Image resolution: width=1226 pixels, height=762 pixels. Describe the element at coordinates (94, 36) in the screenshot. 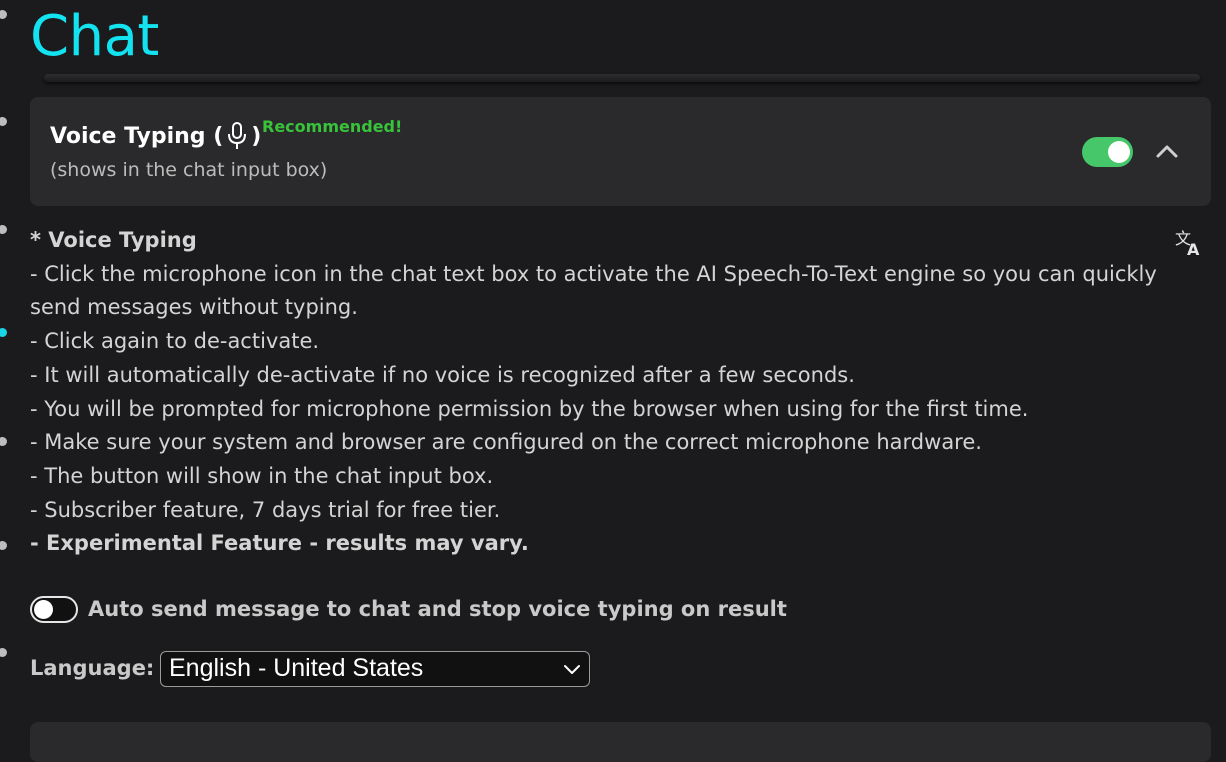

I see `page-title: Chat` at that location.